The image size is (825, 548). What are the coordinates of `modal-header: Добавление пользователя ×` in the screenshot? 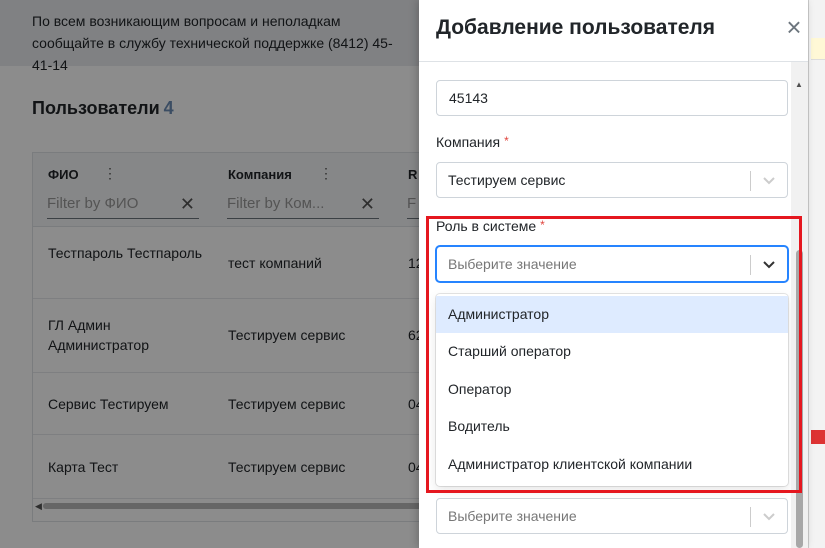 It's located at (613, 31).